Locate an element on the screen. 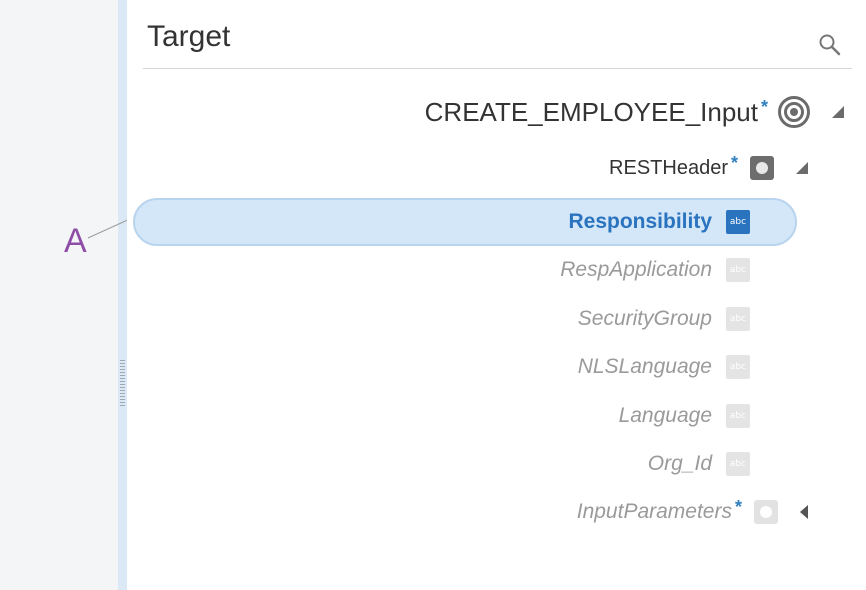 Image resolution: width=866 pixels, height=590 pixels. field-label: SecurityGroup is located at coordinates (644, 318).